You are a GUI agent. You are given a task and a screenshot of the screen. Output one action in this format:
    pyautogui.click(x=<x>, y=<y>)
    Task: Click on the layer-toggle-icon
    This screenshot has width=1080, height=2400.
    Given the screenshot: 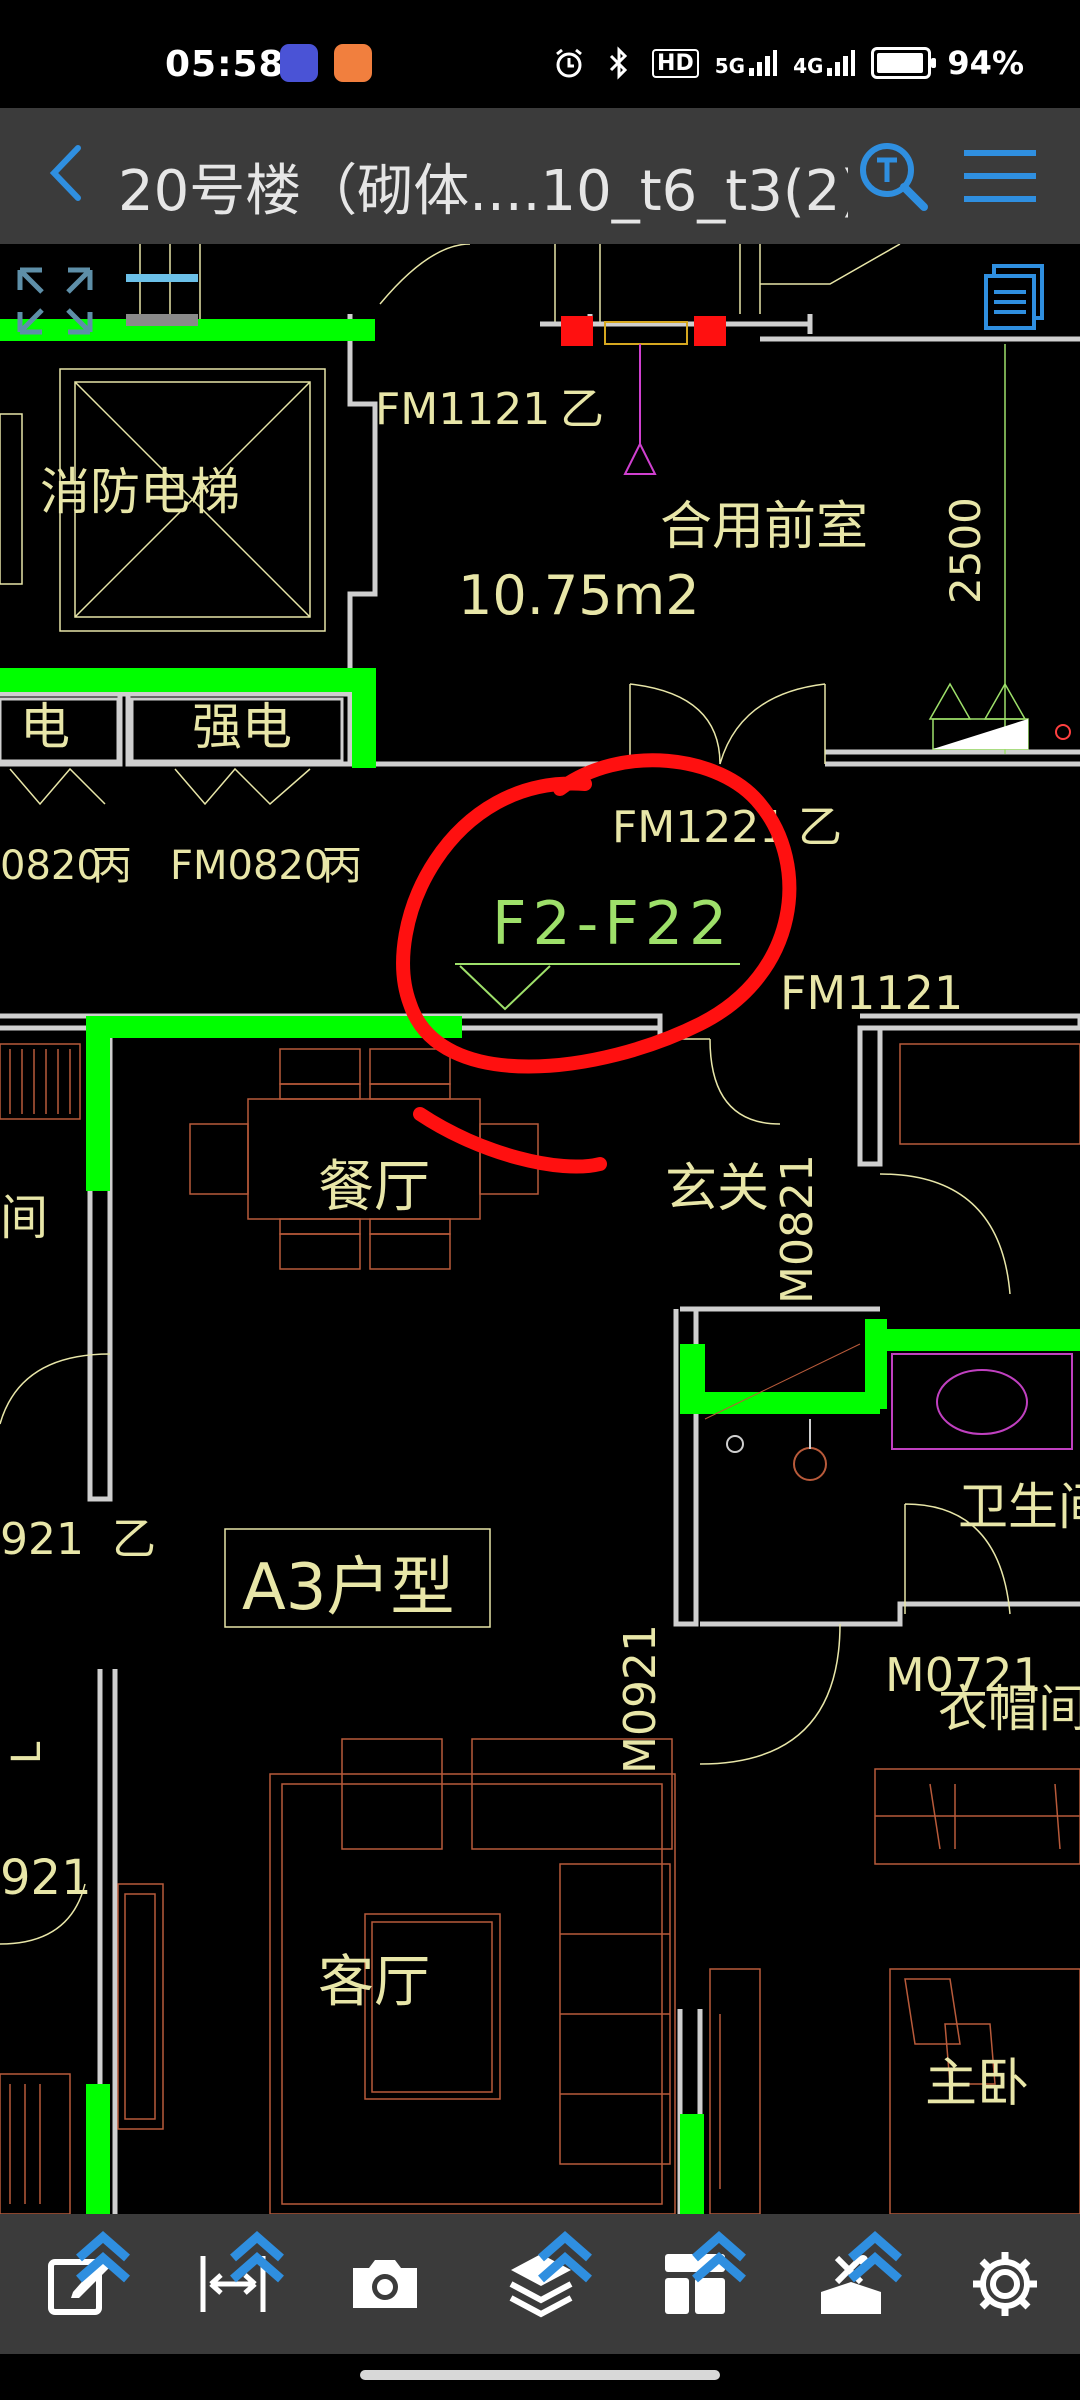 What is the action you would take?
    pyautogui.click(x=162, y=301)
    